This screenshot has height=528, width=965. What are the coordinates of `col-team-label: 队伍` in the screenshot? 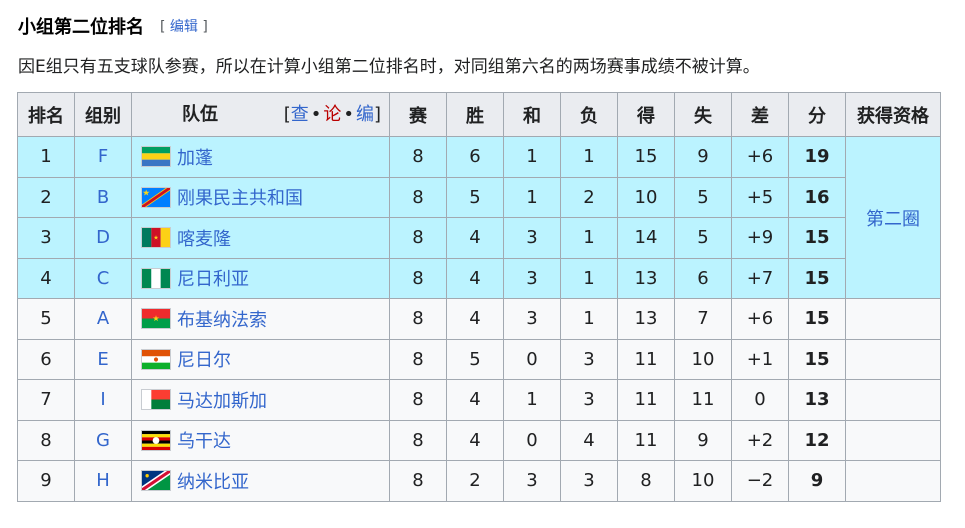 It's located at (200, 114).